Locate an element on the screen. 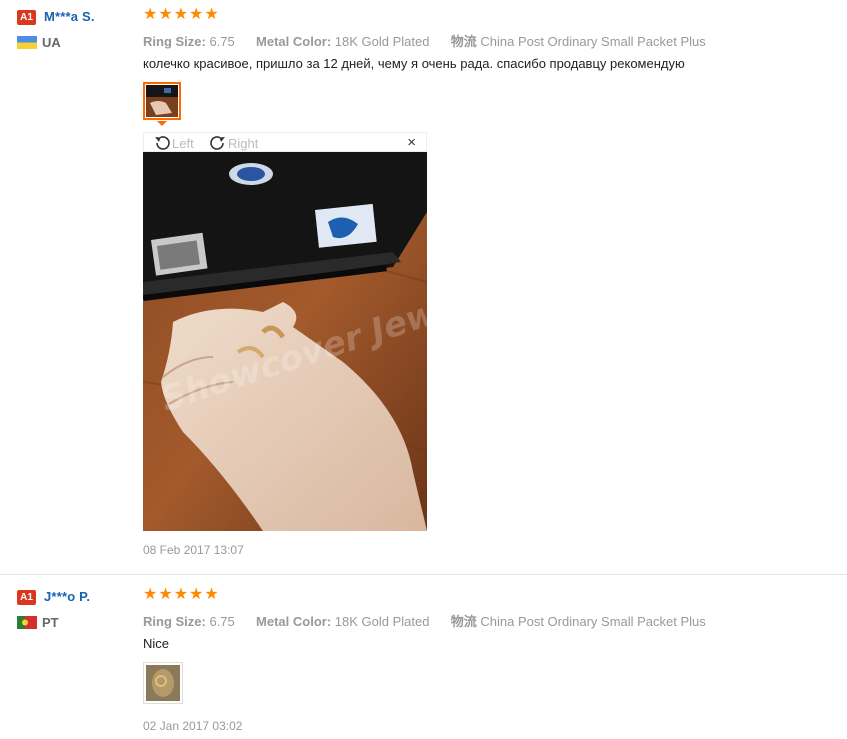 This screenshot has width=847, height=739. country-code: UA is located at coordinates (51, 42).